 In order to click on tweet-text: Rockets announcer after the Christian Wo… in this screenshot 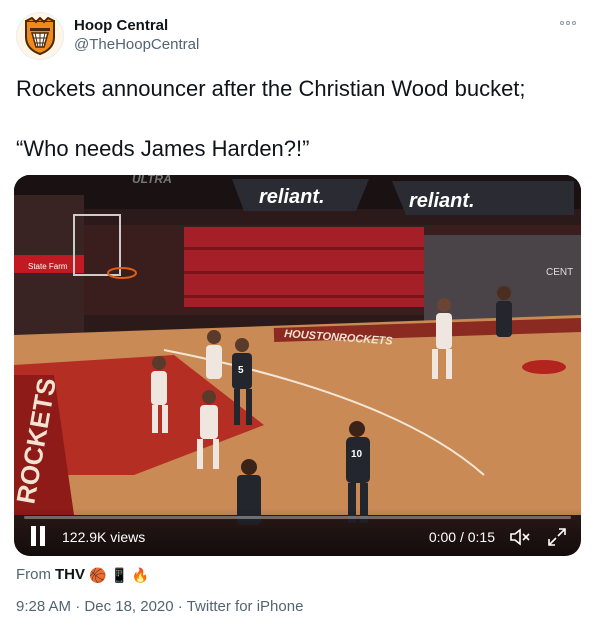, I will do `click(297, 119)`.